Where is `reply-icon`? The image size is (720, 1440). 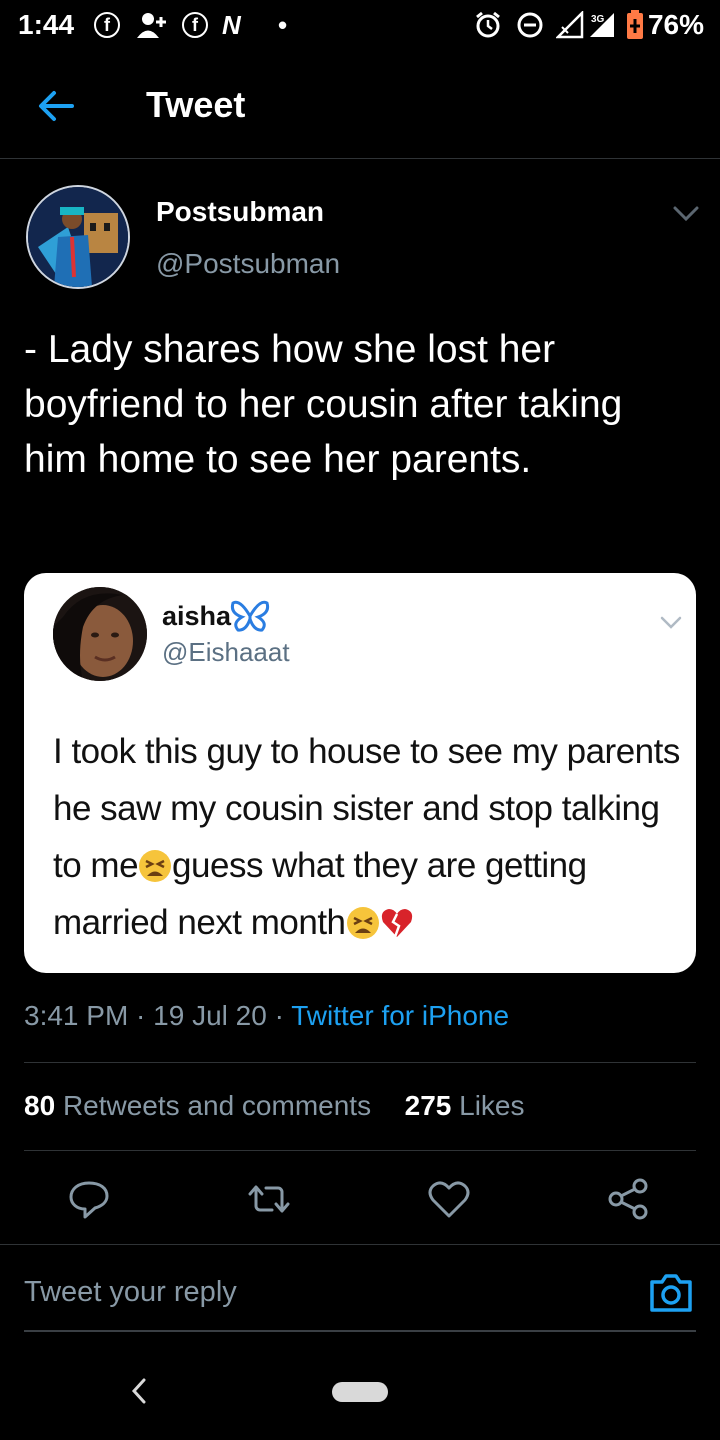 reply-icon is located at coordinates (89, 1199).